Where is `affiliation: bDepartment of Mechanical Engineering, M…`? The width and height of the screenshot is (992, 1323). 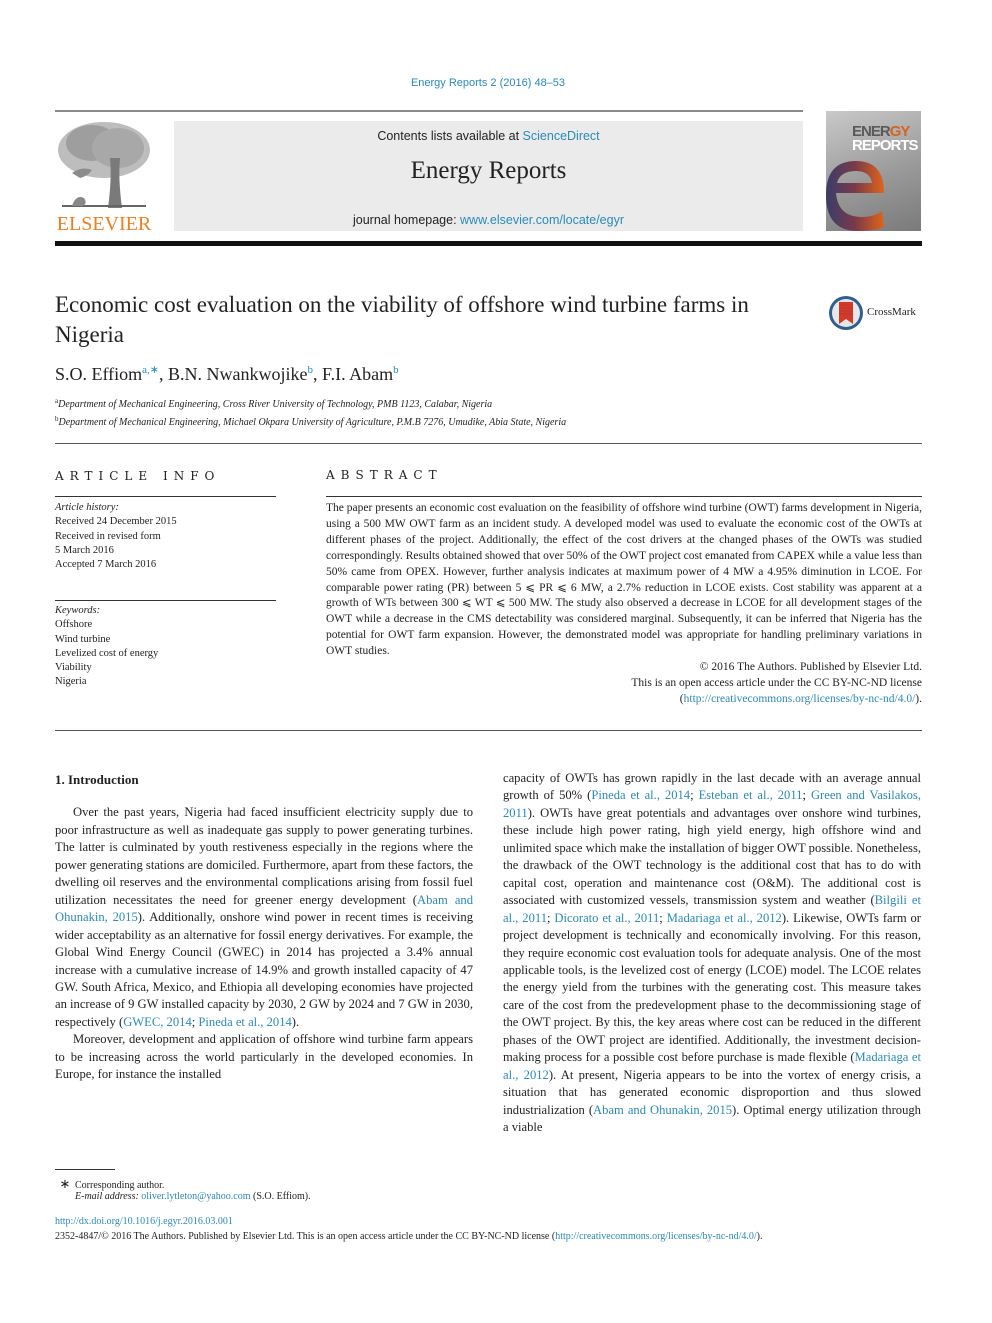 affiliation: bDepartment of Mechanical Engineering, M… is located at coordinates (311, 421).